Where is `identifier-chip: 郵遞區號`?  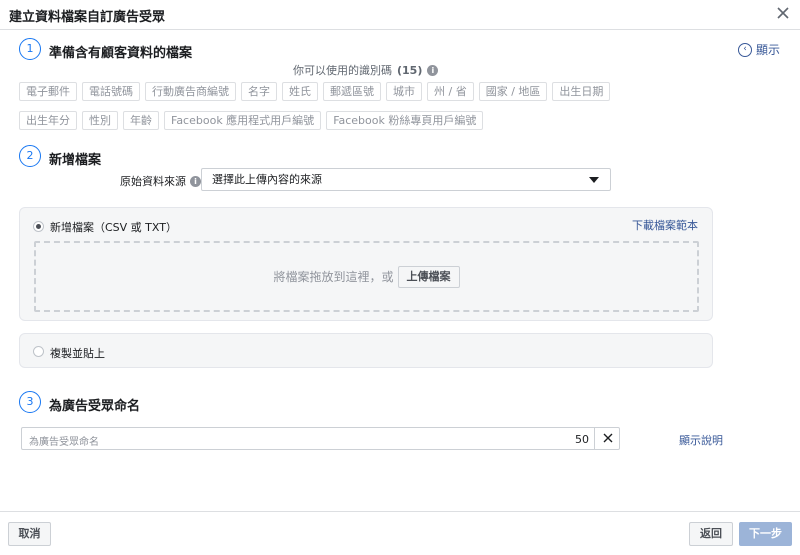 identifier-chip: 郵遞區號 is located at coordinates (352, 91).